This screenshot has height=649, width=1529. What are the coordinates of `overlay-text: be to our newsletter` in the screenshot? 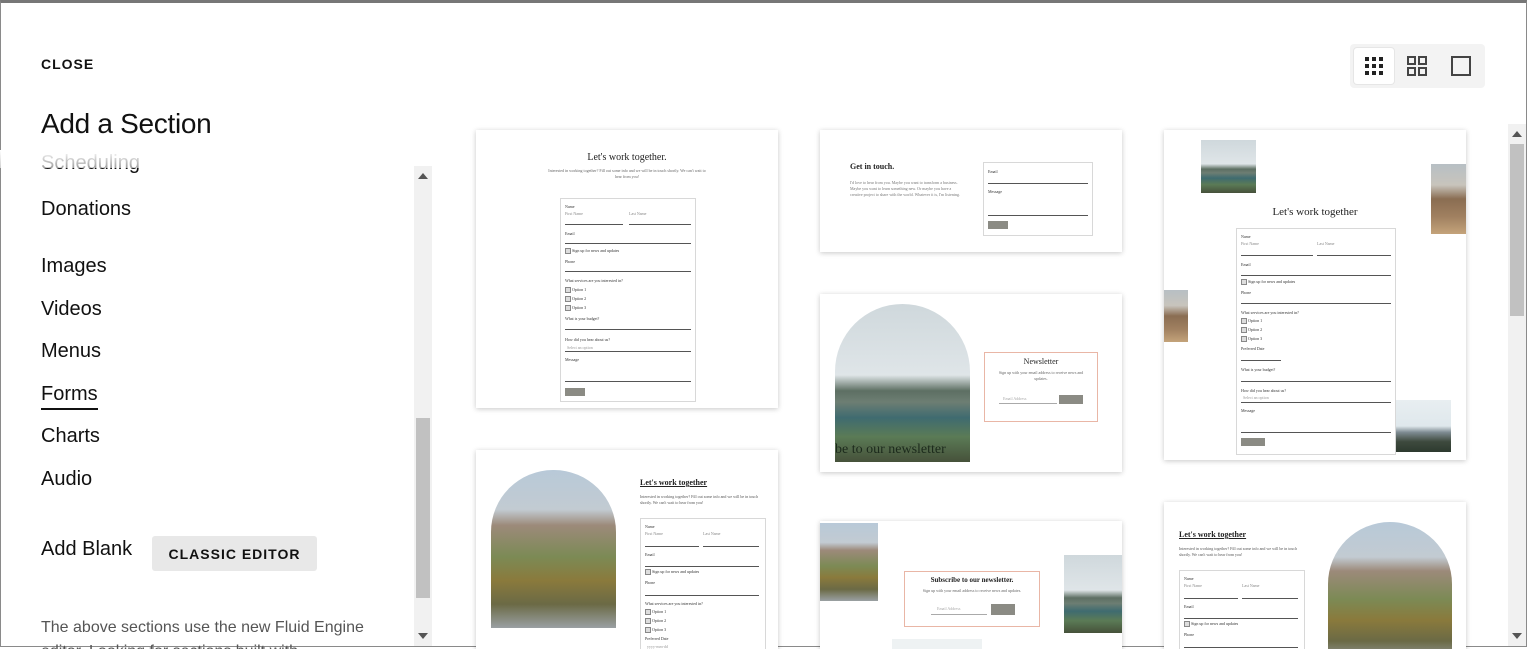 It's located at (890, 449).